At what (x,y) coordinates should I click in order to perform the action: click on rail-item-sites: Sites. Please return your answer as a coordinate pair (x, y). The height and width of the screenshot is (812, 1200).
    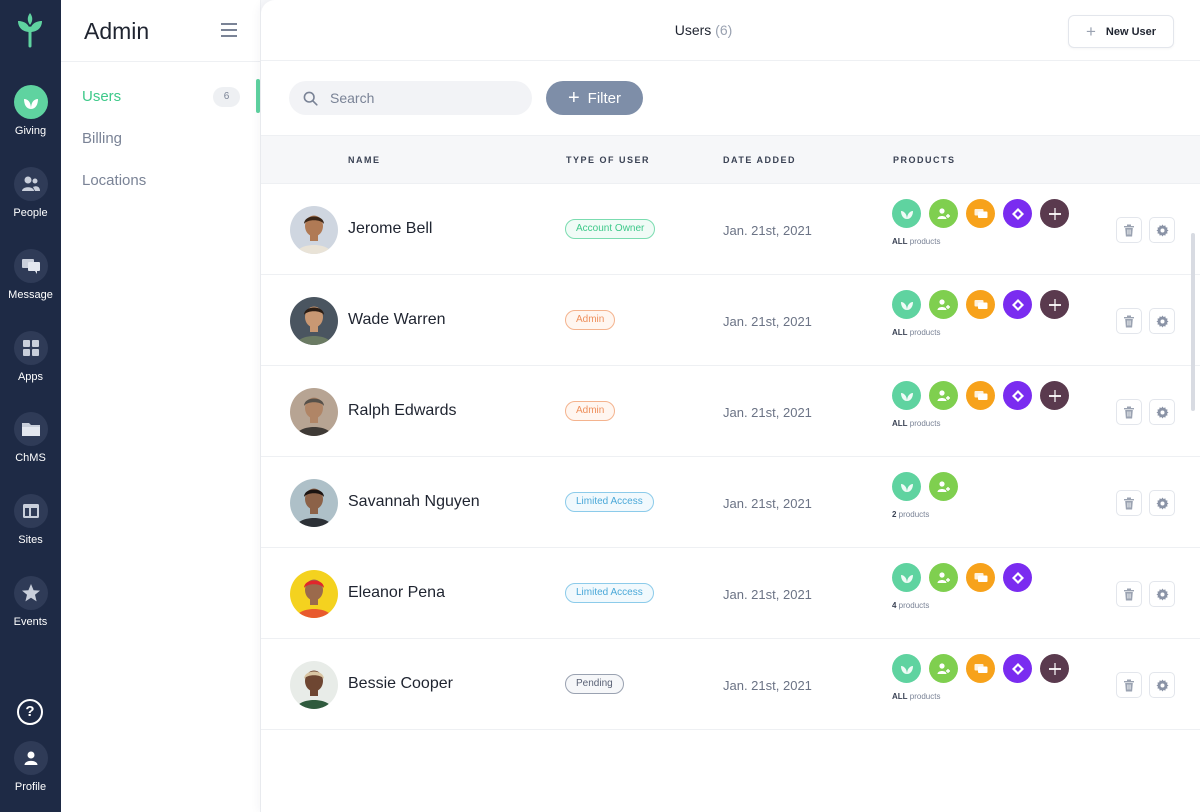
    Looking at the image, I should click on (30, 520).